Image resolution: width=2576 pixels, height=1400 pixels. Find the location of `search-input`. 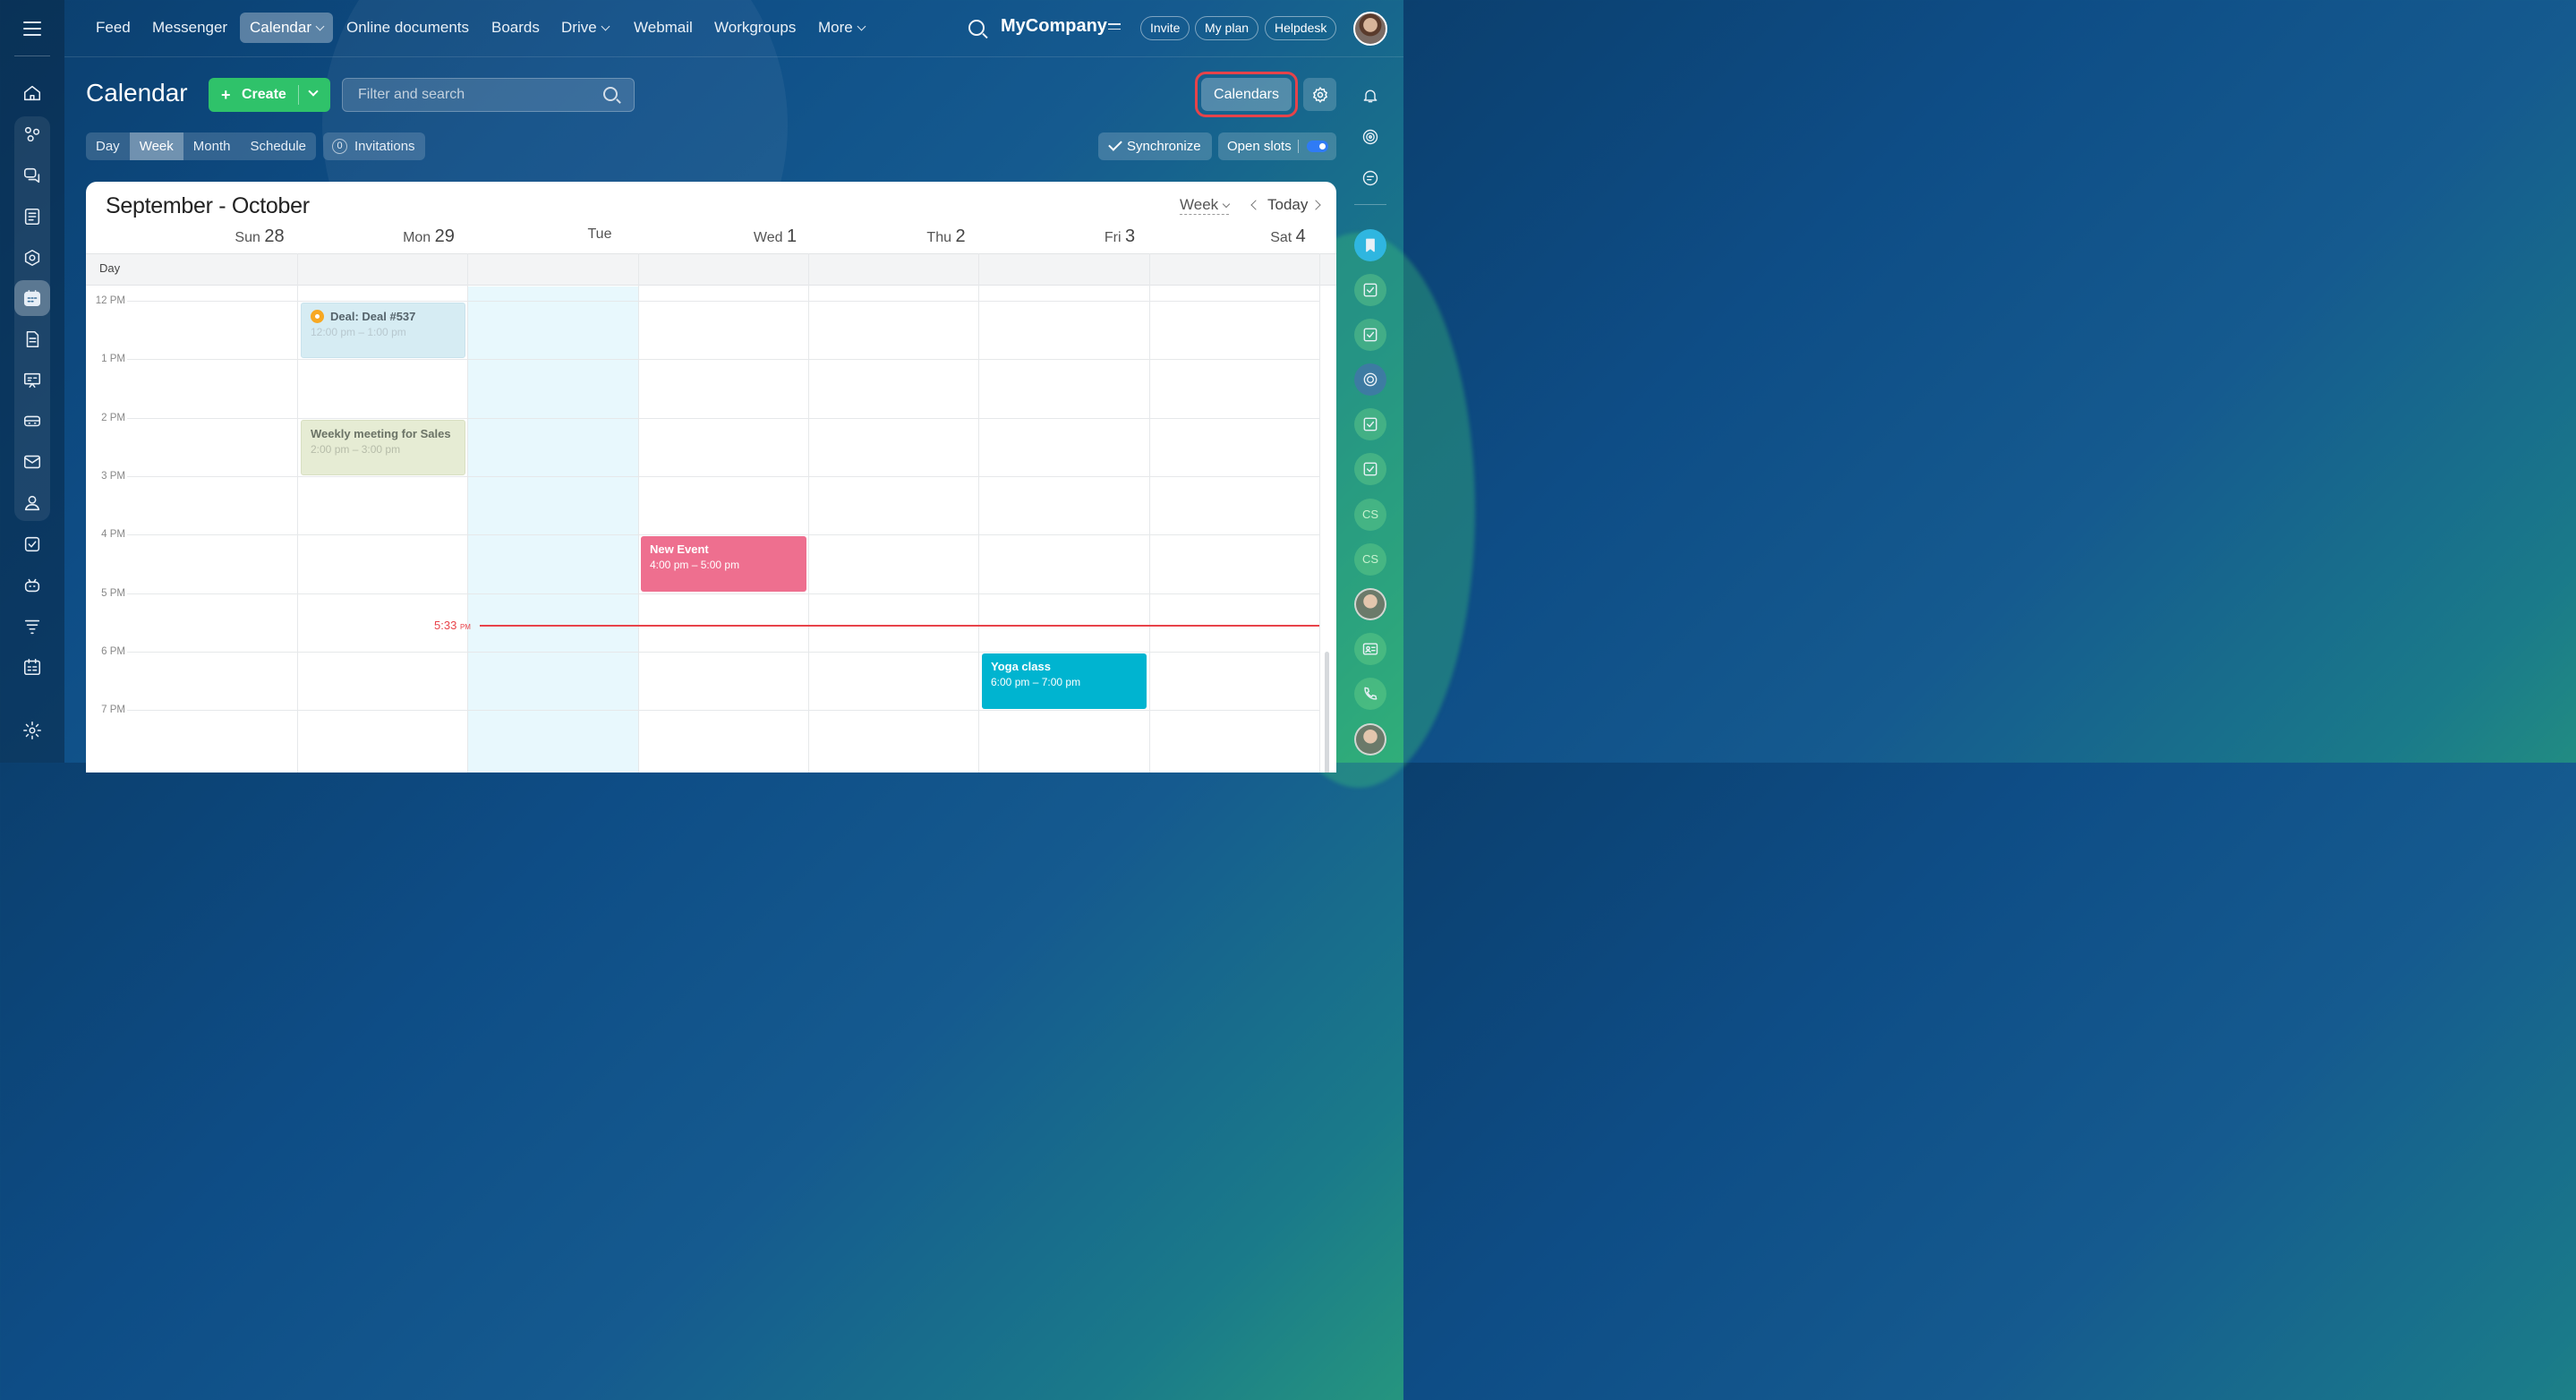

search-input is located at coordinates (488, 95).